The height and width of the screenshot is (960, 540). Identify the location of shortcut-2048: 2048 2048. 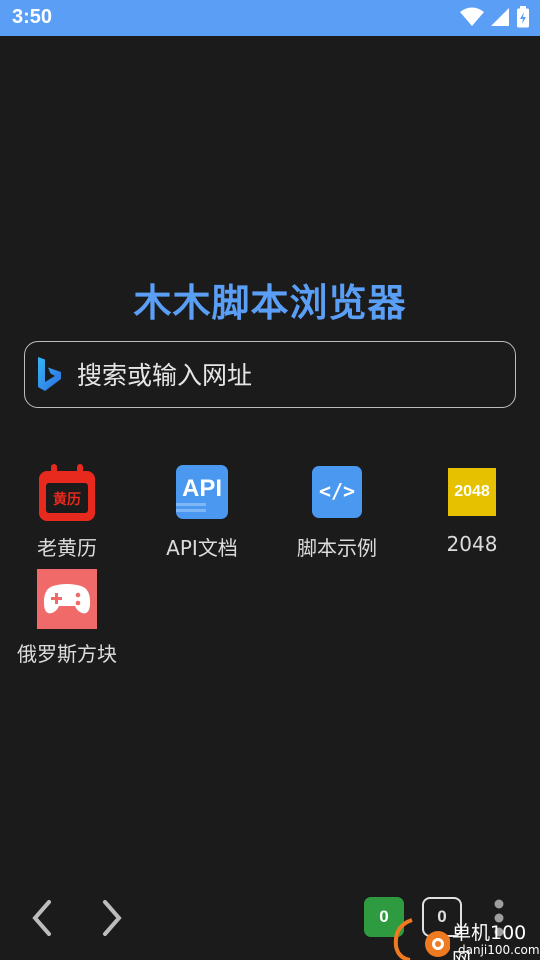
(472, 509).